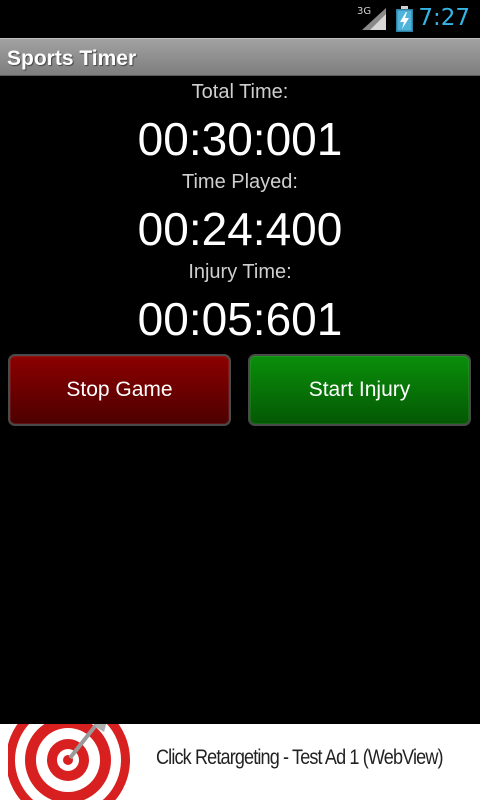 Image resolution: width=480 pixels, height=800 pixels. What do you see at coordinates (69, 762) in the screenshot?
I see `target-icon` at bounding box center [69, 762].